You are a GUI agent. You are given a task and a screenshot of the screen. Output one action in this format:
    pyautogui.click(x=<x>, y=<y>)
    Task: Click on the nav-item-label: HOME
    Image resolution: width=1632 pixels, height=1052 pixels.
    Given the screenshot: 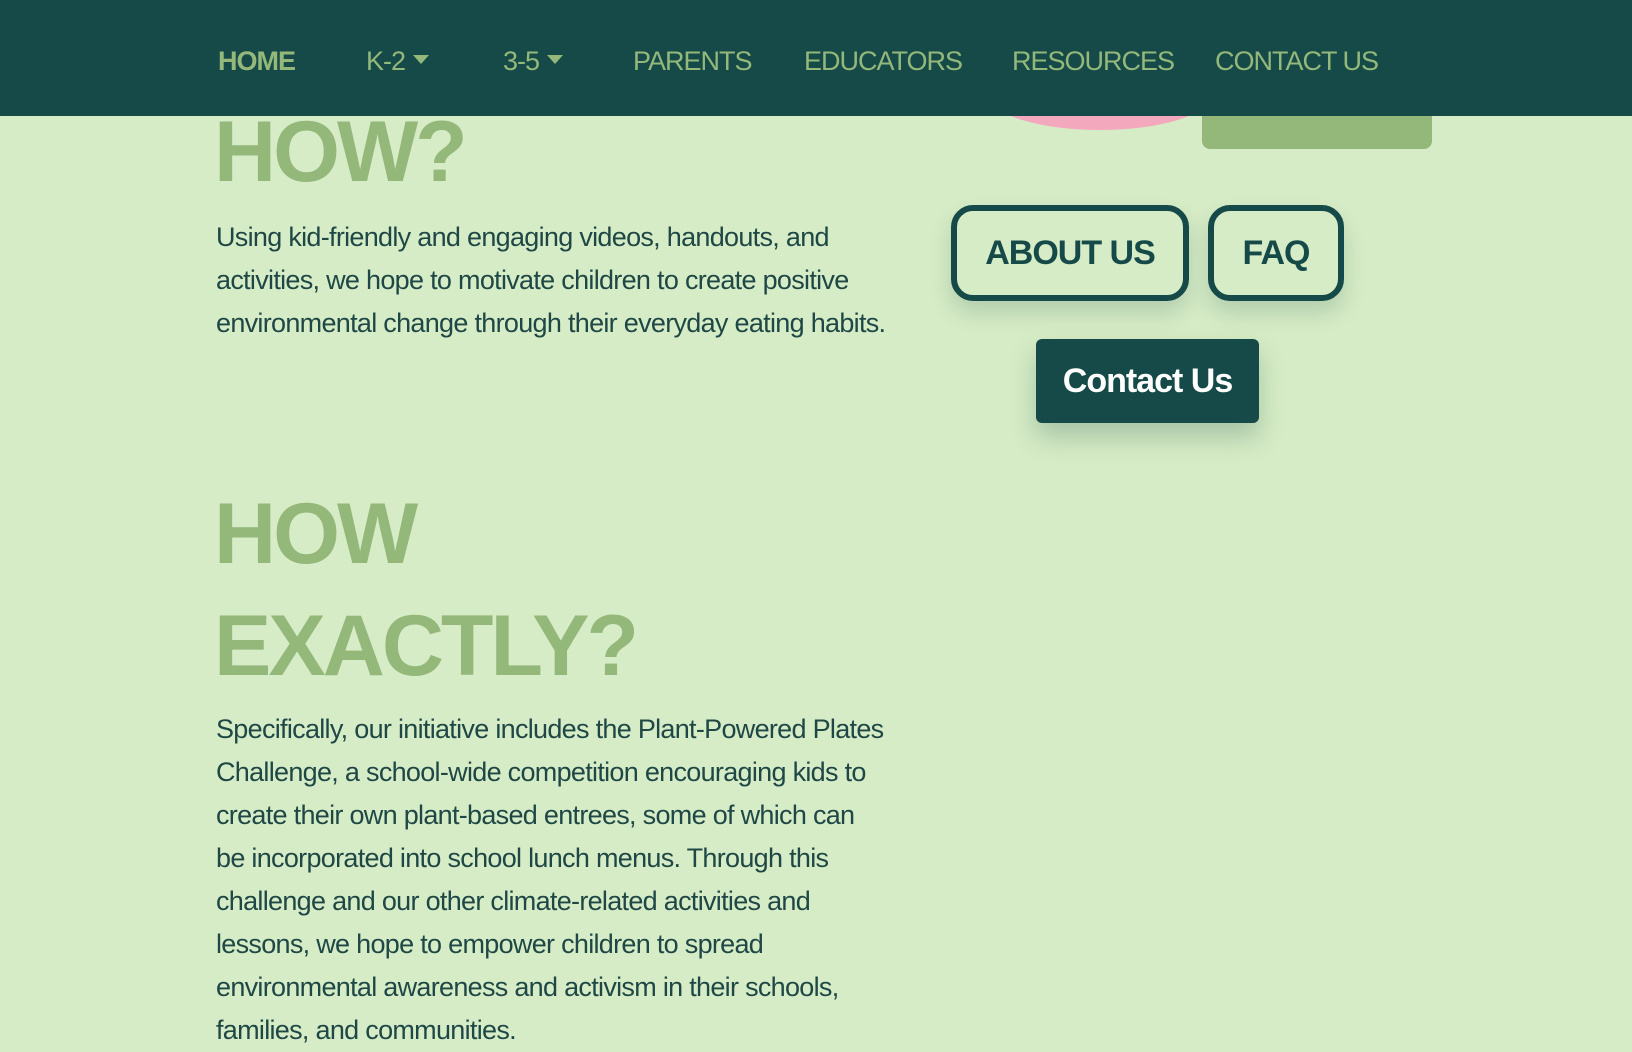 What is the action you would take?
    pyautogui.click(x=257, y=61)
    